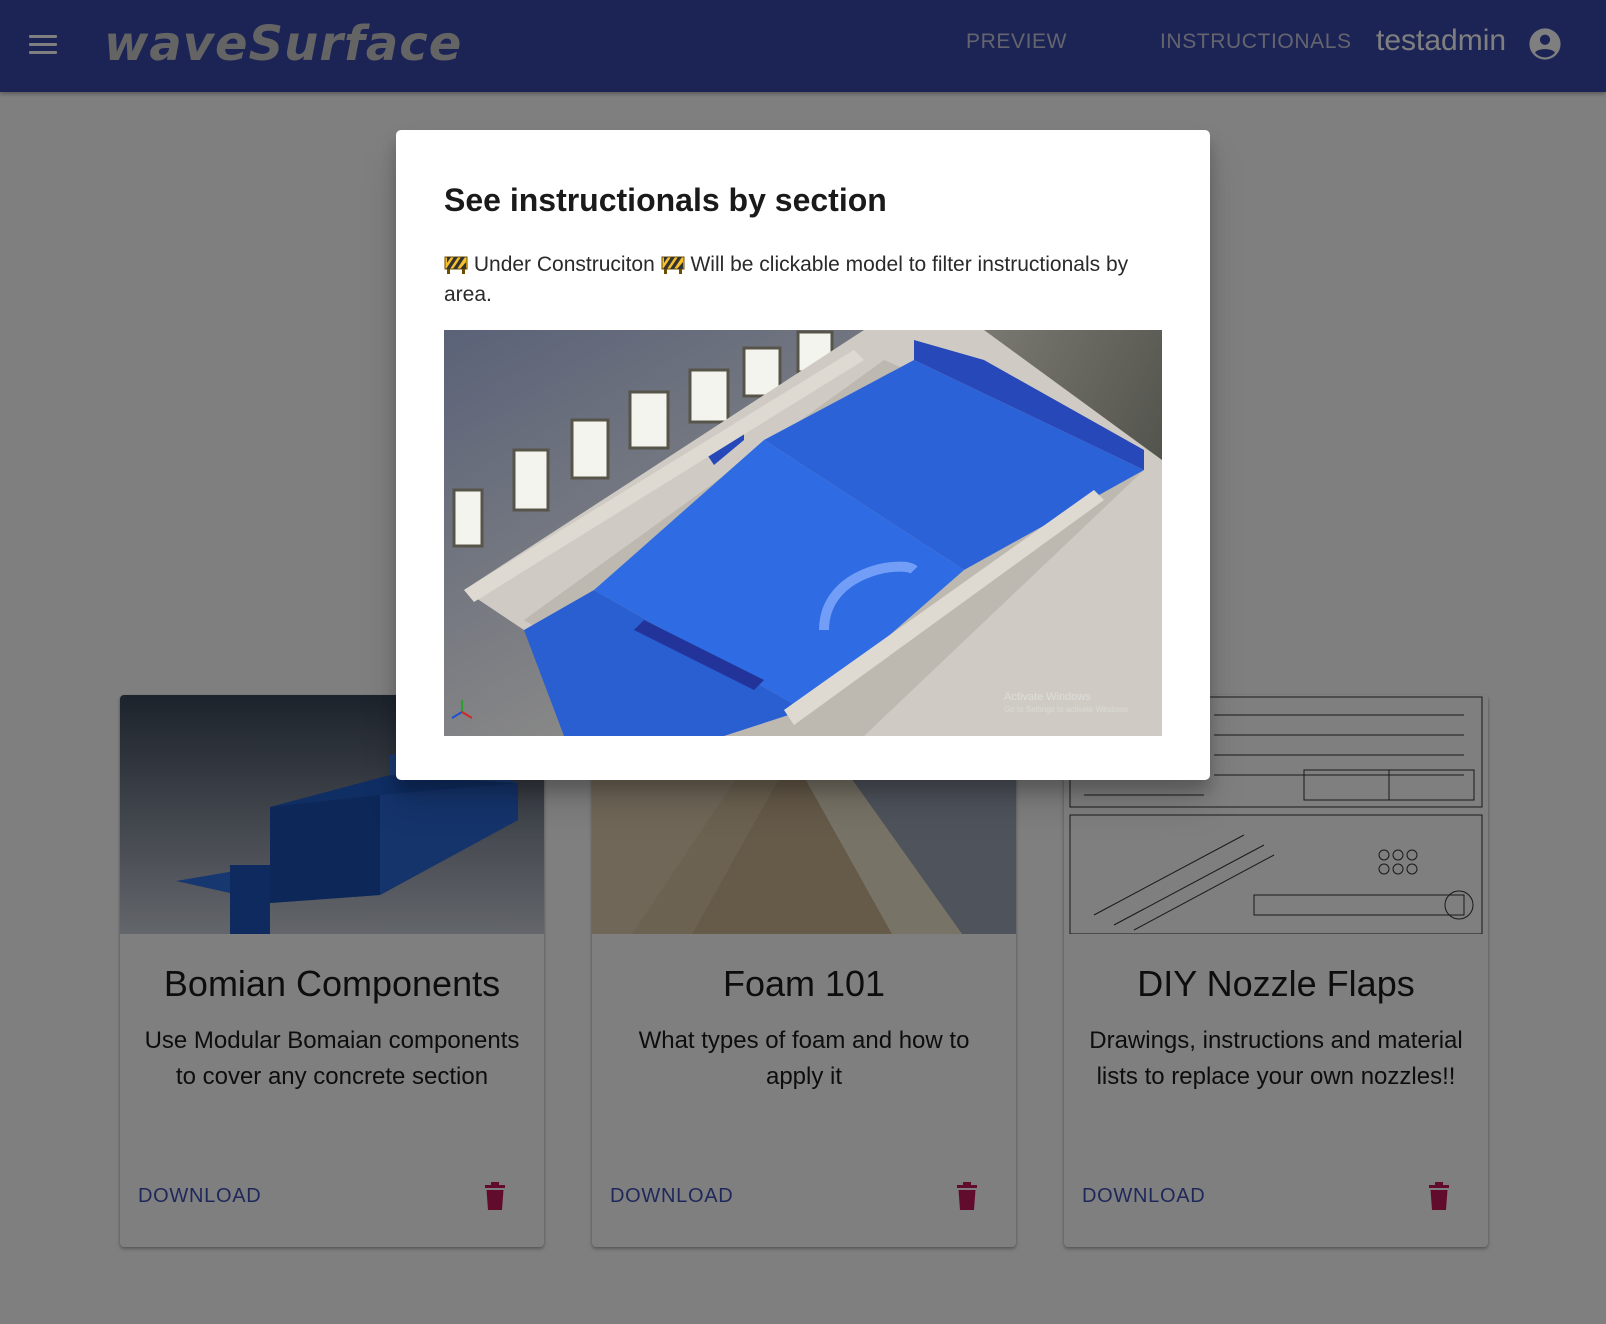 The height and width of the screenshot is (1324, 1606). What do you see at coordinates (1047, 697) in the screenshot?
I see `watermark-text: Activate Windows` at bounding box center [1047, 697].